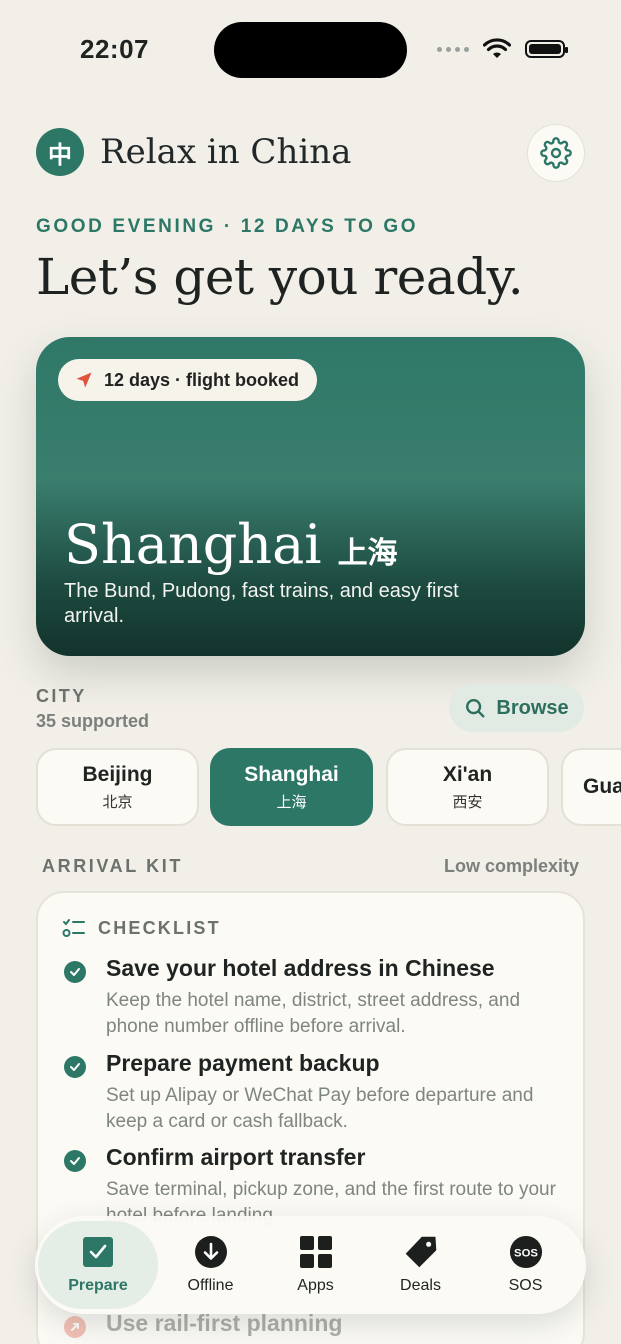 The image size is (621, 1344). I want to click on hero-city-name: Shanghai 上海, so click(231, 544).